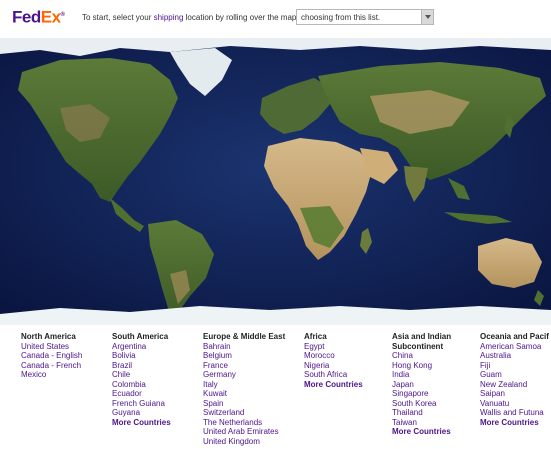  What do you see at coordinates (50, 17) in the screenshot?
I see `logo-ex: Ex` at bounding box center [50, 17].